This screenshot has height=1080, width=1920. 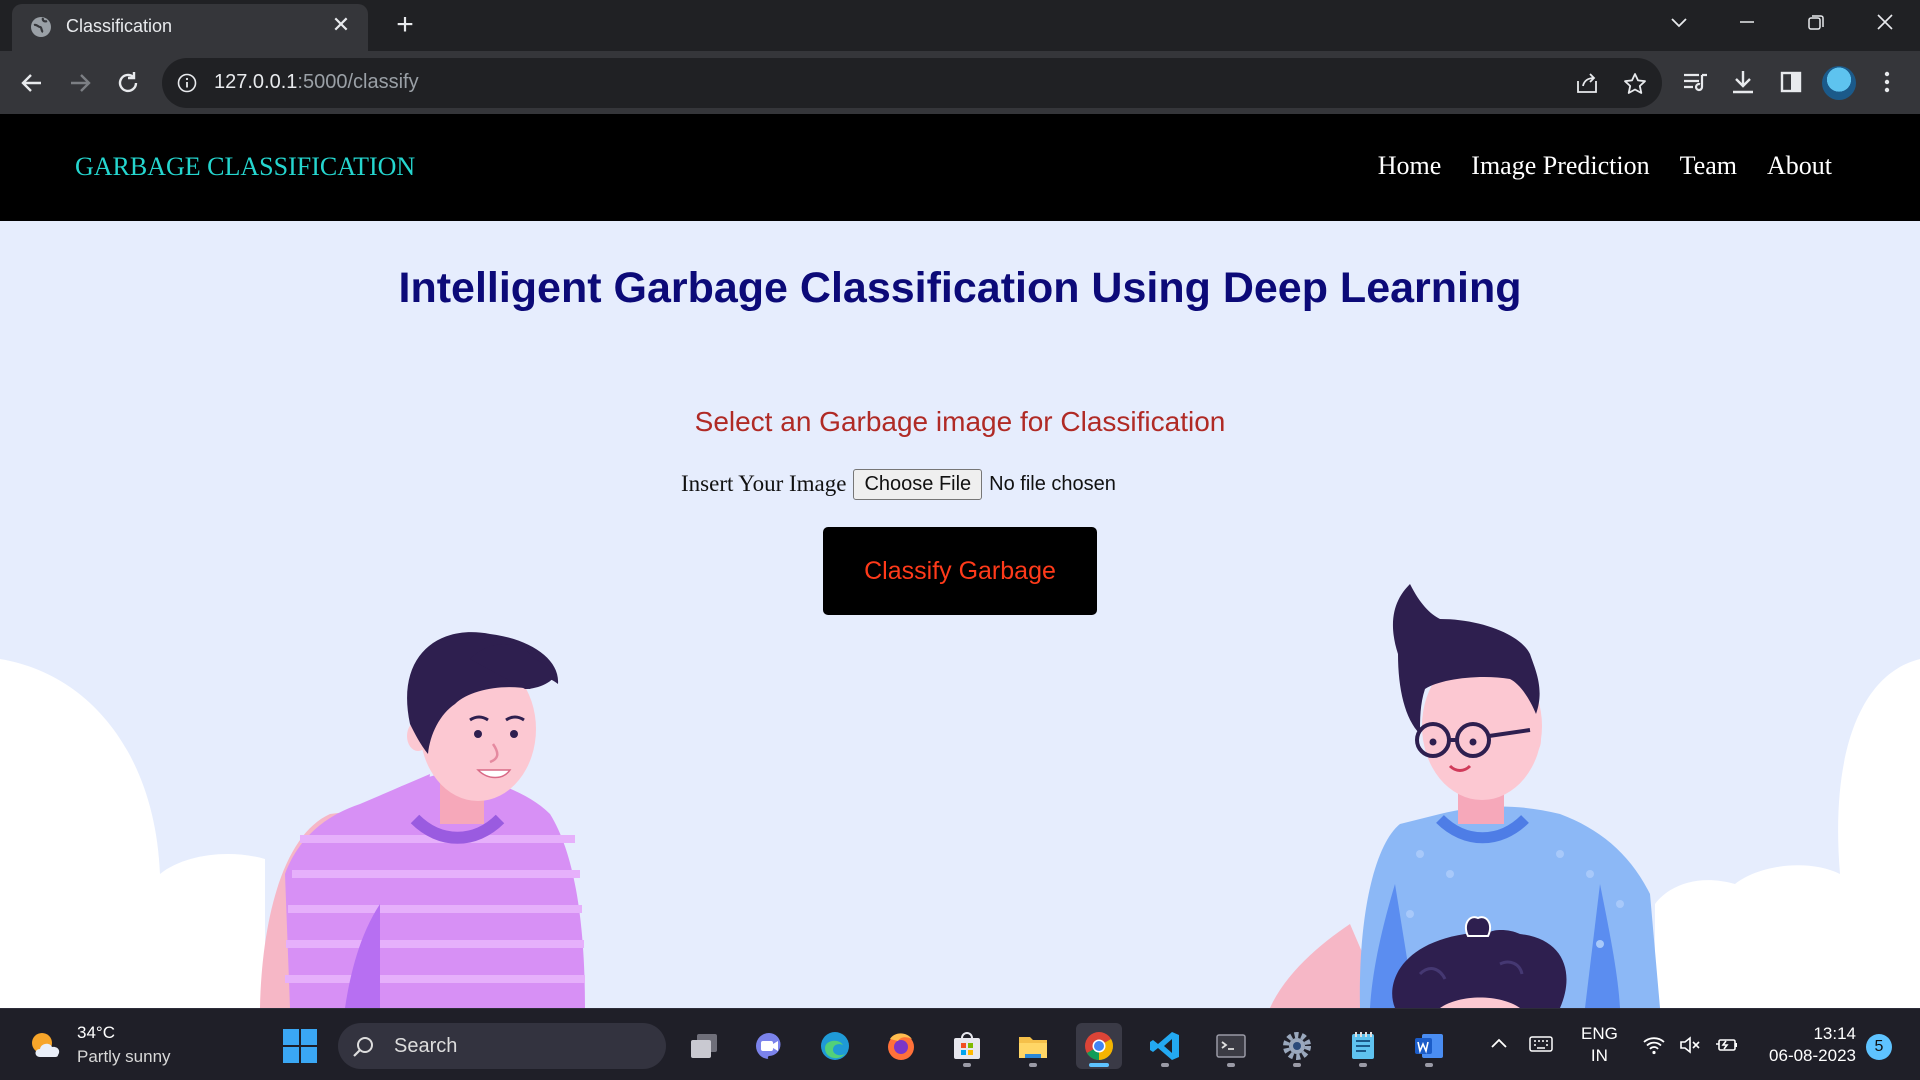 I want to click on keyboard-icon, so click(x=1541, y=1044).